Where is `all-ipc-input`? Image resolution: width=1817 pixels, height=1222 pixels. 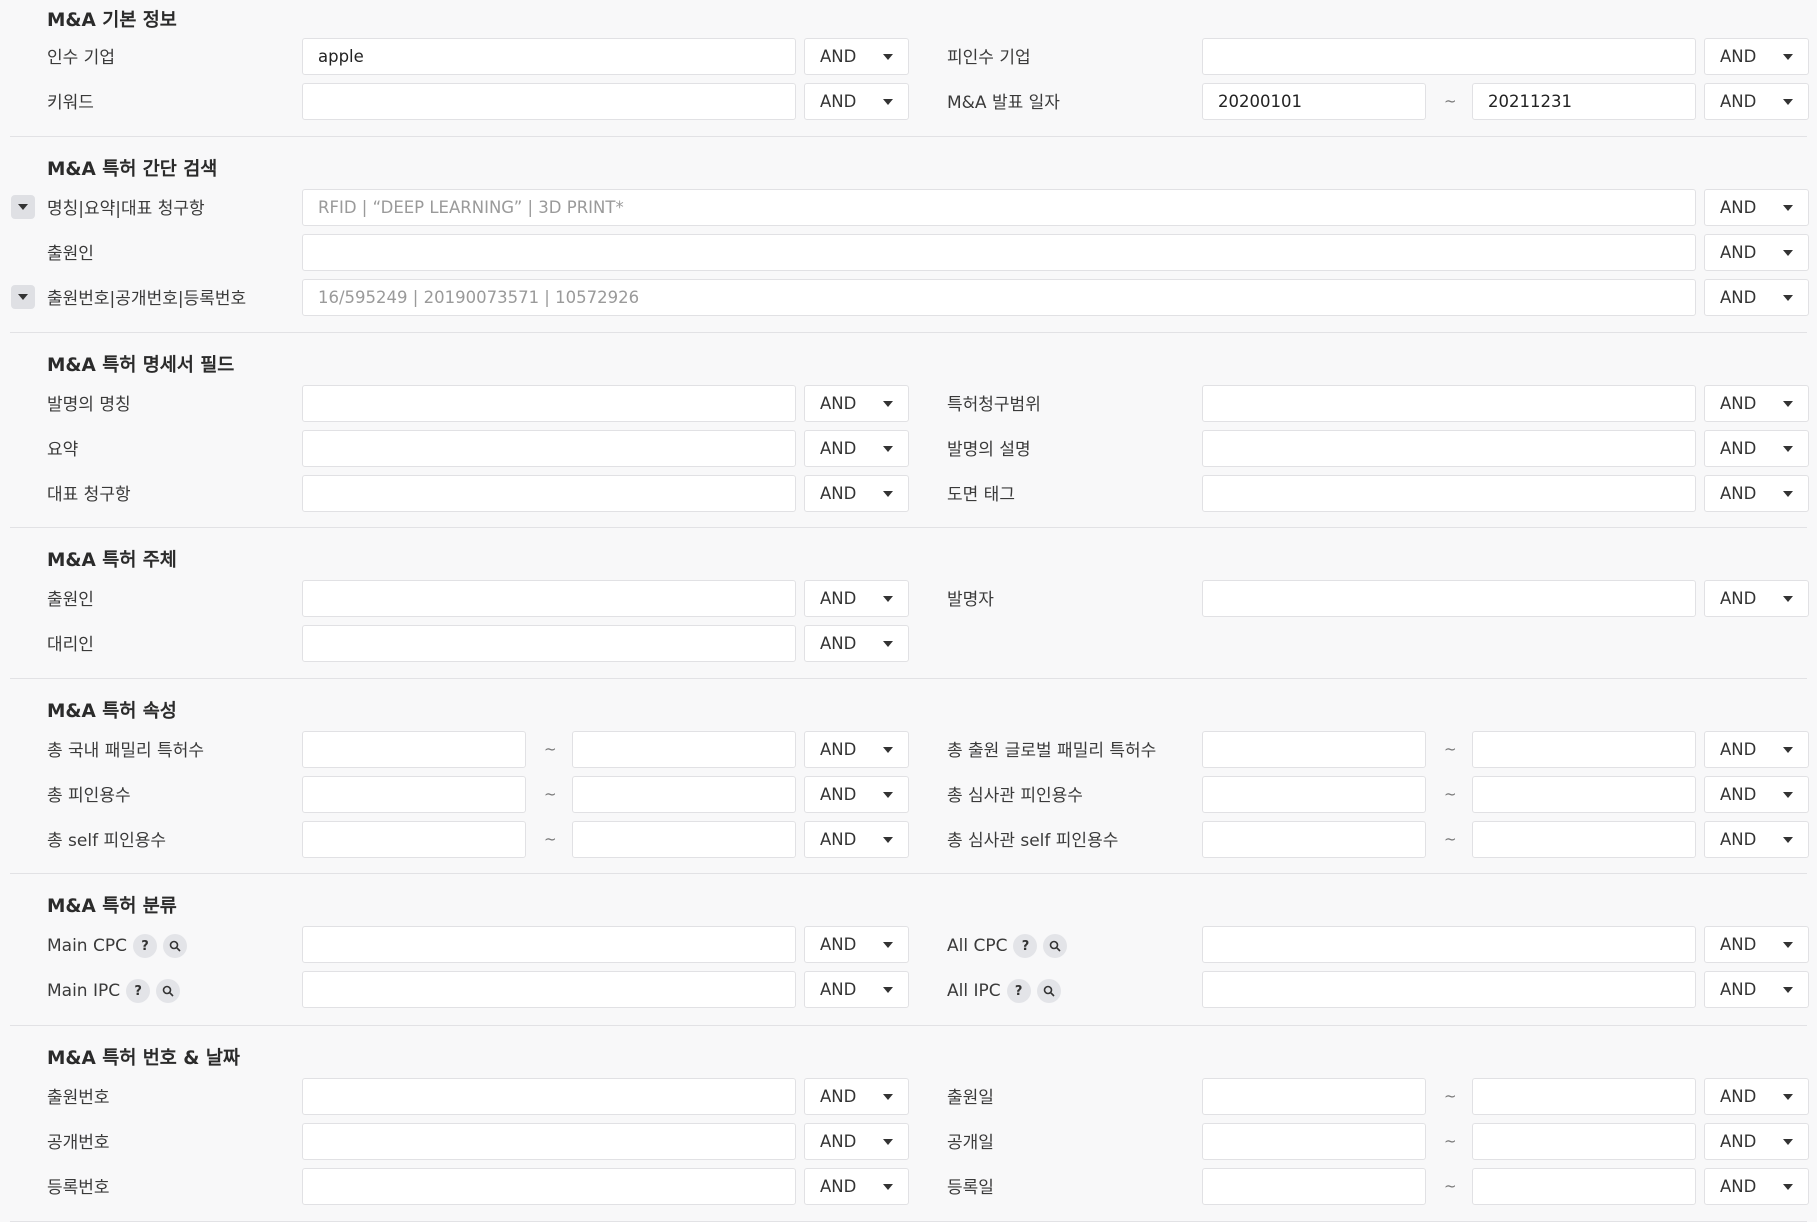 all-ipc-input is located at coordinates (1449, 989).